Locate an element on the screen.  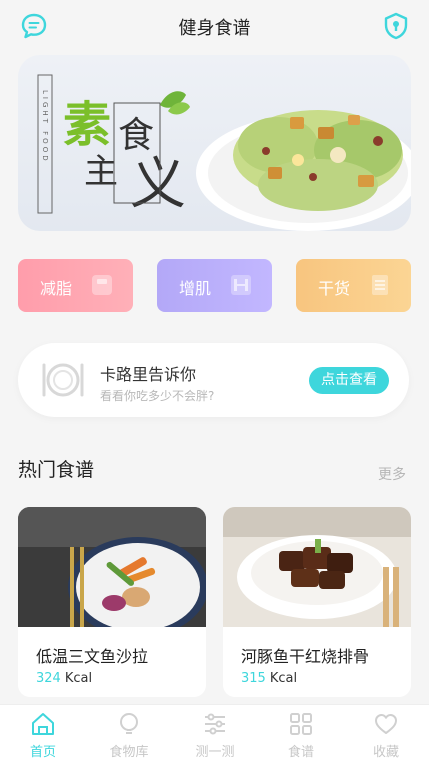
lightbulb-icon is located at coordinates (129, 723).